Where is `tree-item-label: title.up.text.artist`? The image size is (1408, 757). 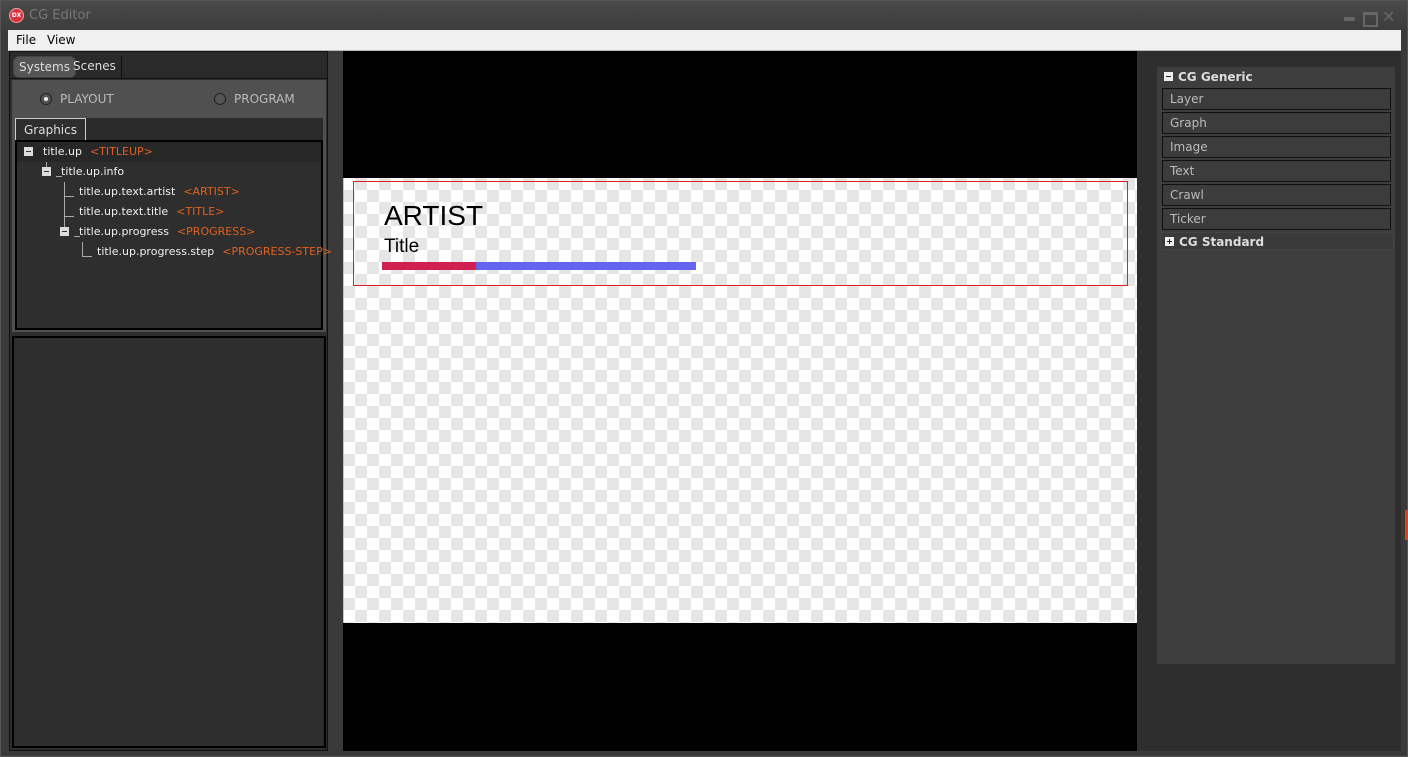
tree-item-label: title.up.text.artist is located at coordinates (127, 191).